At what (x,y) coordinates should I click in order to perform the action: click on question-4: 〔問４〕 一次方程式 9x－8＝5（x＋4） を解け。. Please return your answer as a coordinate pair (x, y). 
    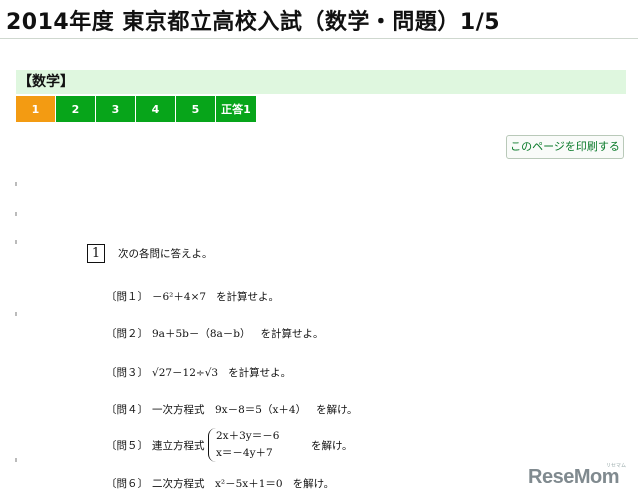
    Looking at the image, I should click on (232, 409).